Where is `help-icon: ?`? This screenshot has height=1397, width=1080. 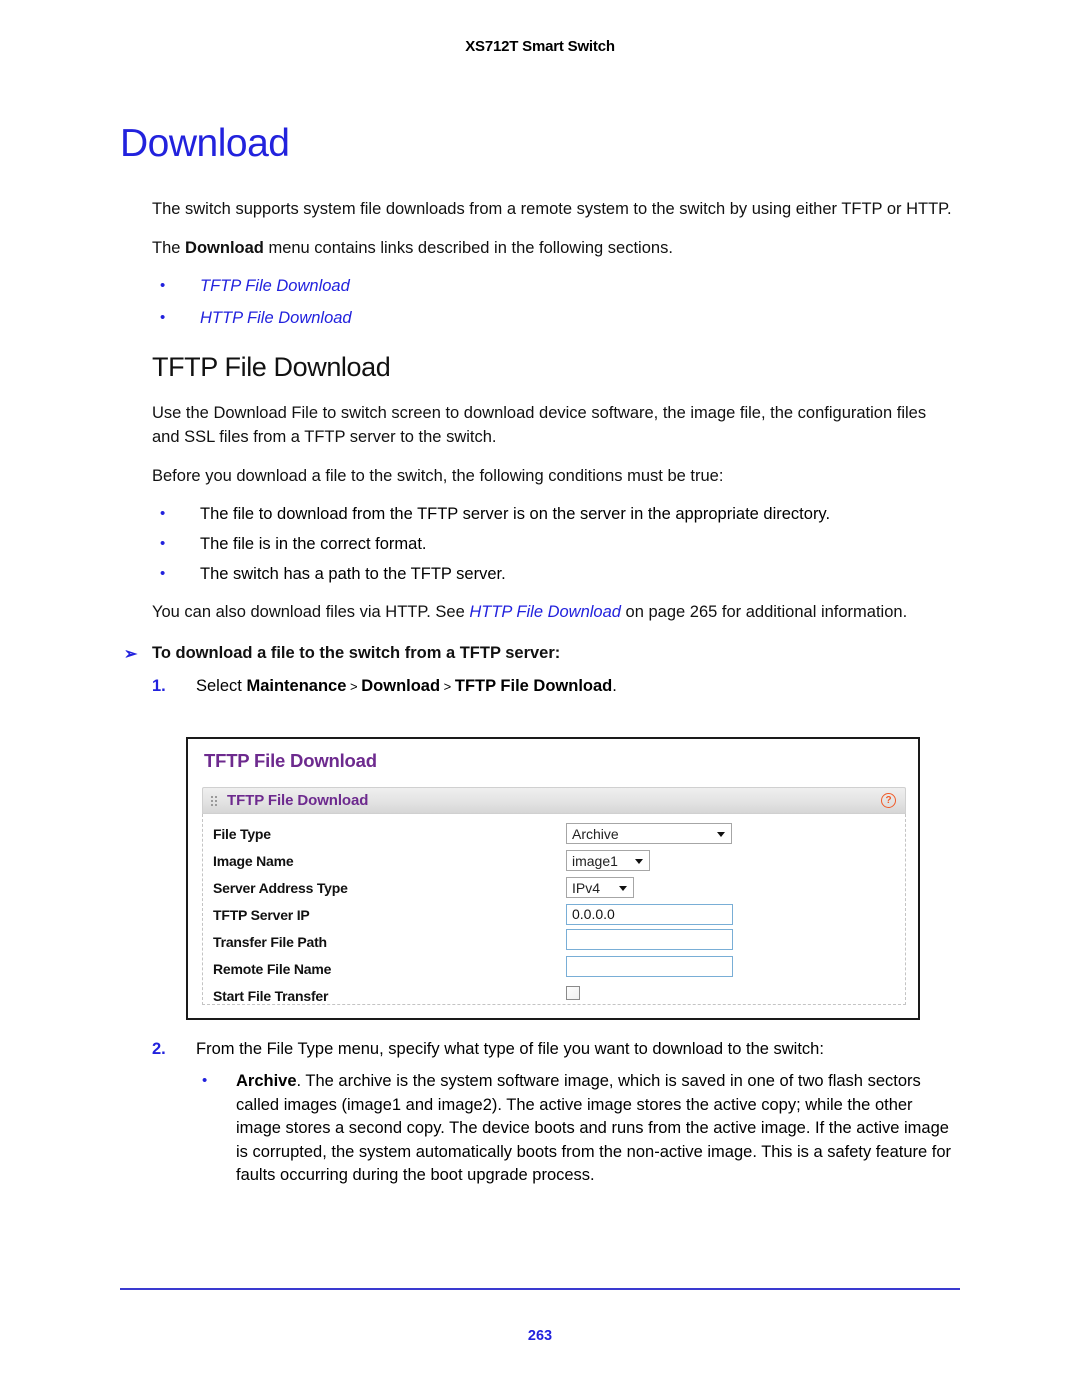
help-icon: ? is located at coordinates (888, 800).